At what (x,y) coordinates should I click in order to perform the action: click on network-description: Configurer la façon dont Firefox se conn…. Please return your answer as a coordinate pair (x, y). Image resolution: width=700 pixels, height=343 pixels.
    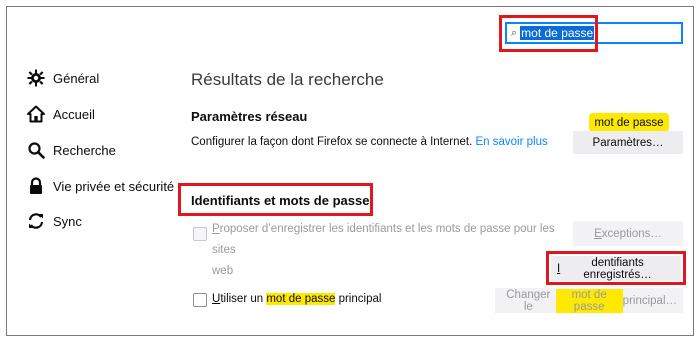
    Looking at the image, I should click on (369, 142).